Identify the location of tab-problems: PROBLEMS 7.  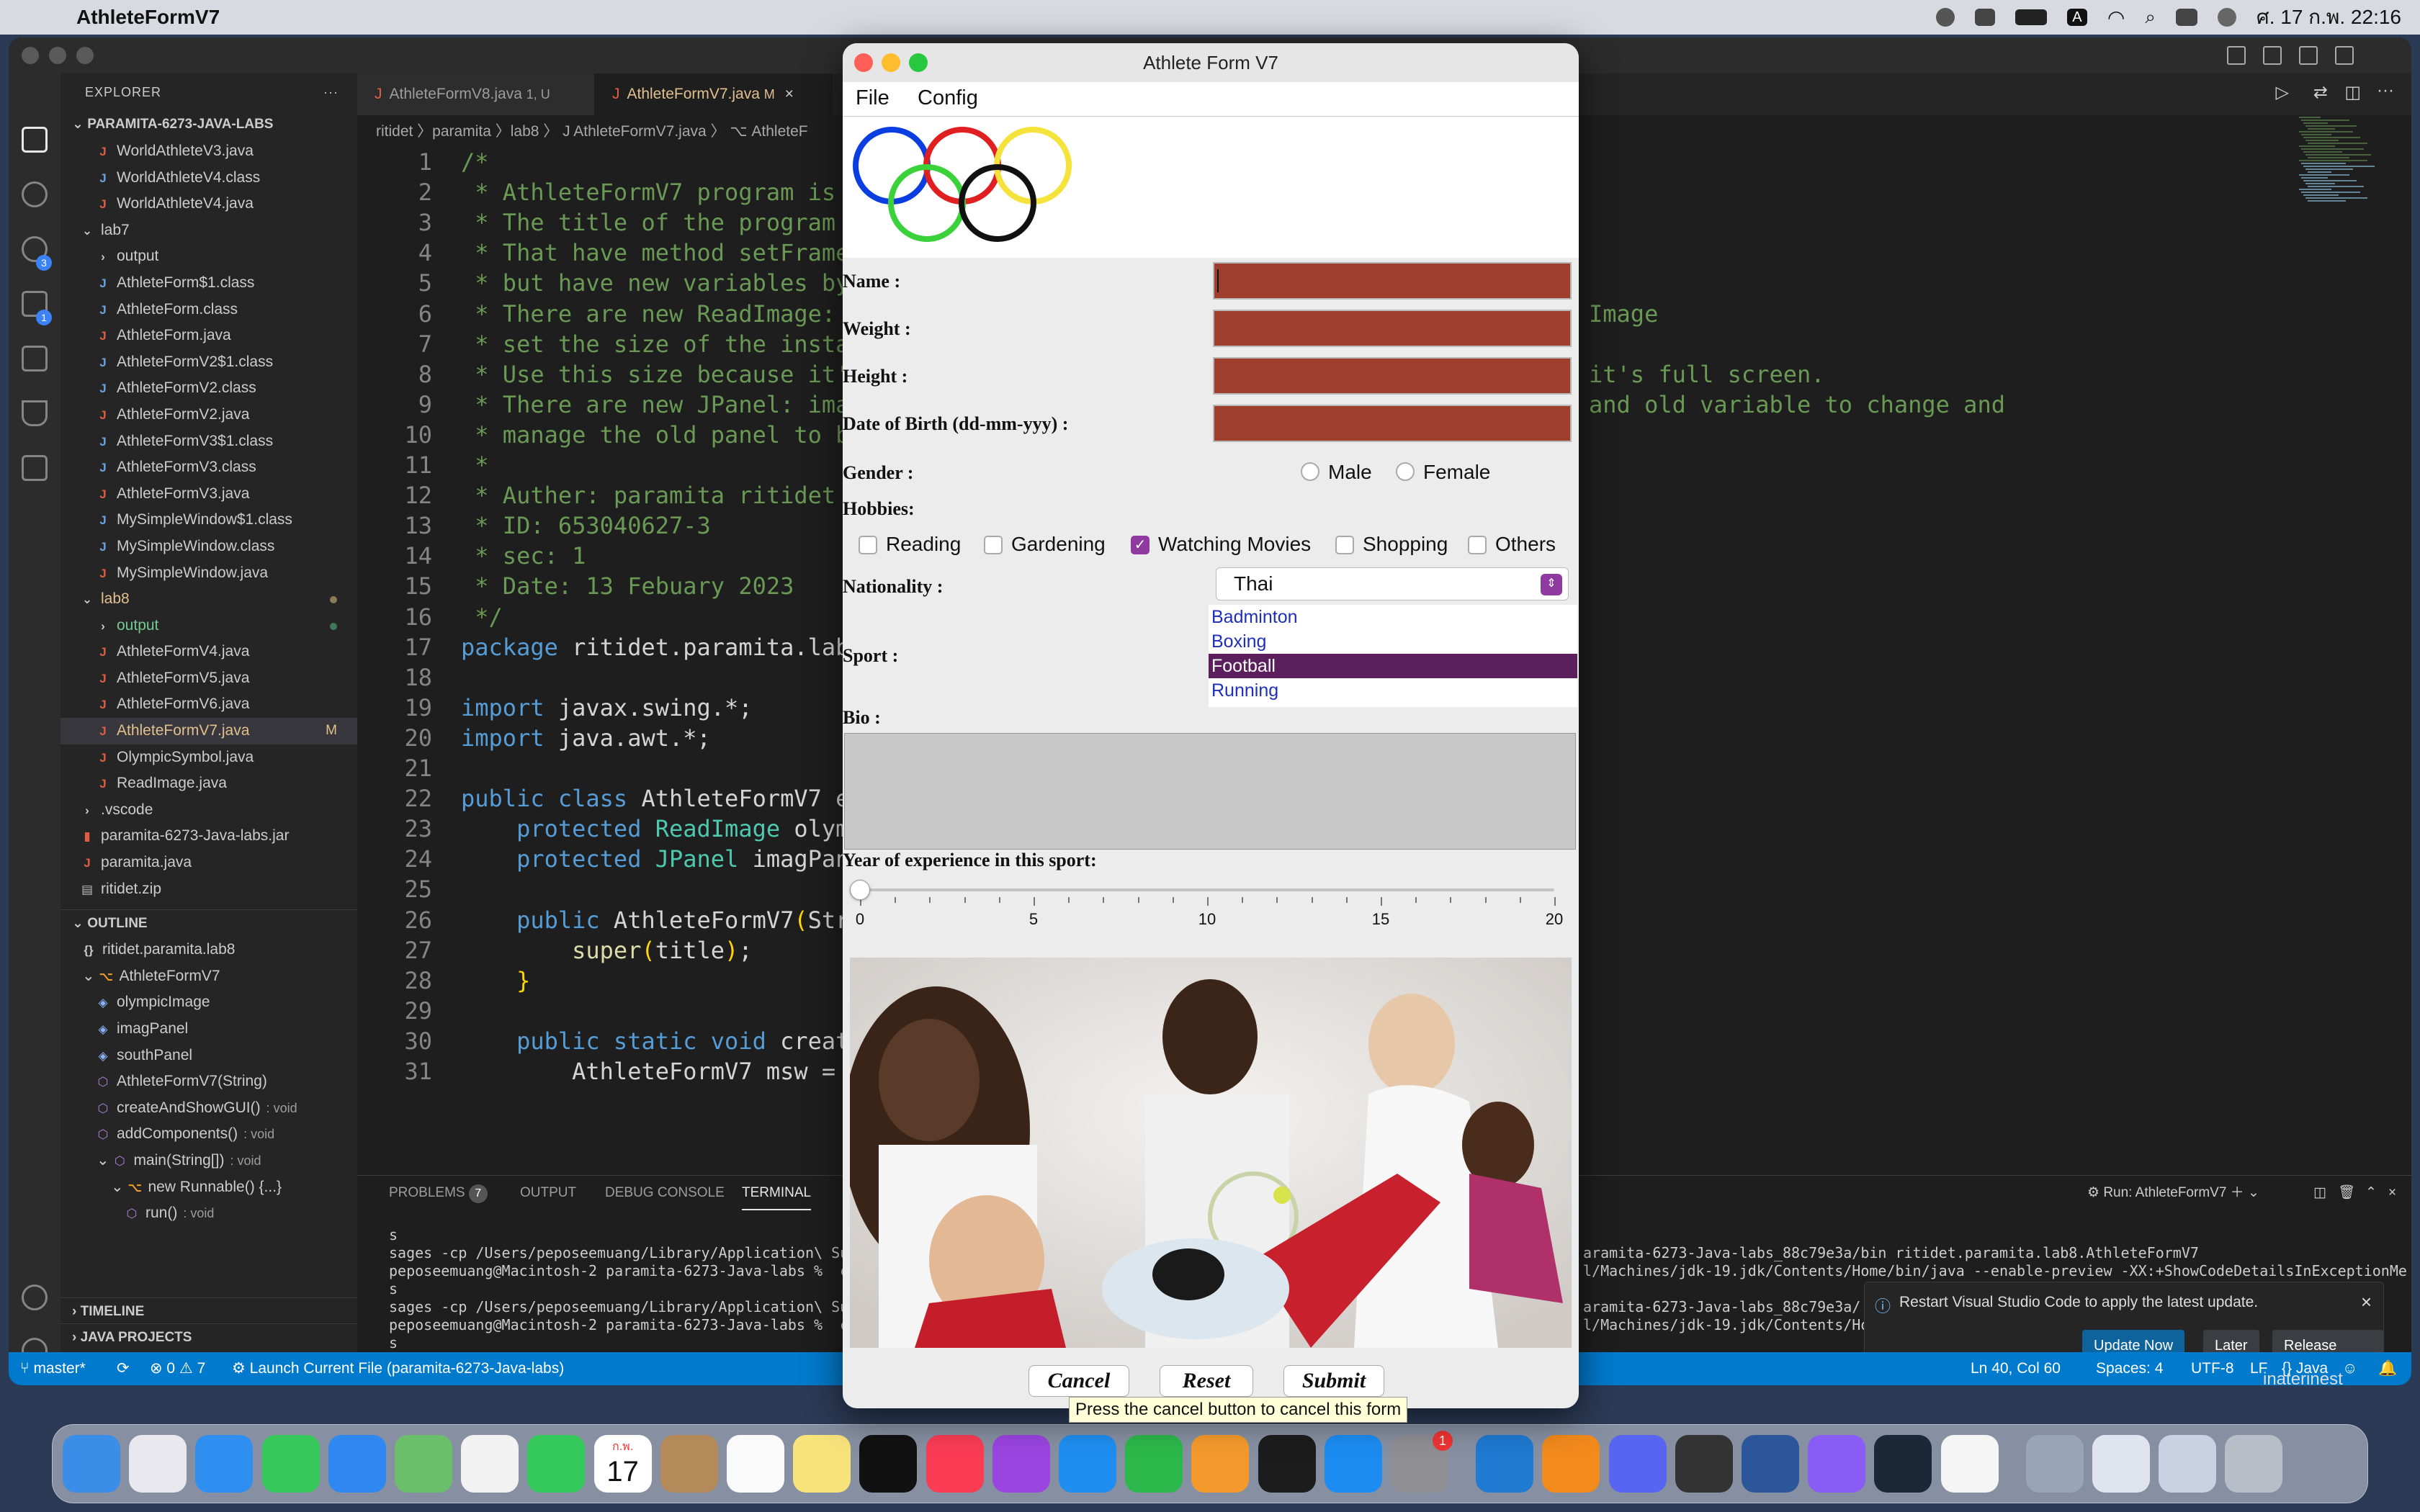
(438, 1193).